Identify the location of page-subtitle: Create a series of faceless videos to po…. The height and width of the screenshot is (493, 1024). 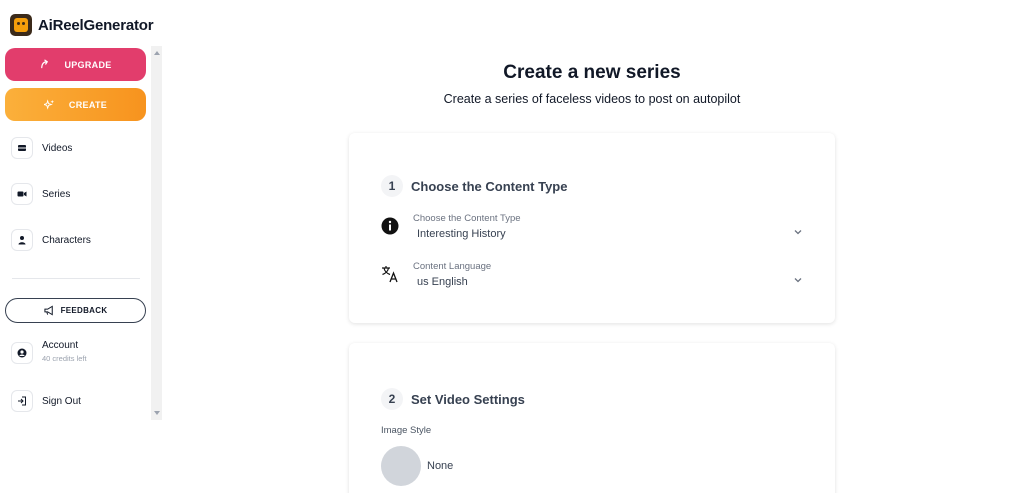
(592, 99).